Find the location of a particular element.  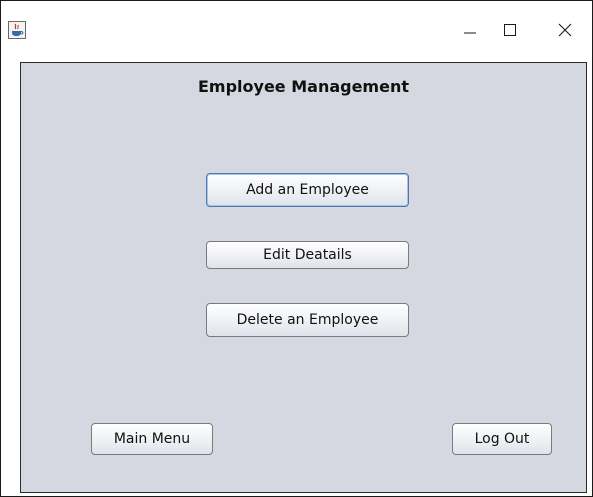

maximize-button is located at coordinates (510, 30).